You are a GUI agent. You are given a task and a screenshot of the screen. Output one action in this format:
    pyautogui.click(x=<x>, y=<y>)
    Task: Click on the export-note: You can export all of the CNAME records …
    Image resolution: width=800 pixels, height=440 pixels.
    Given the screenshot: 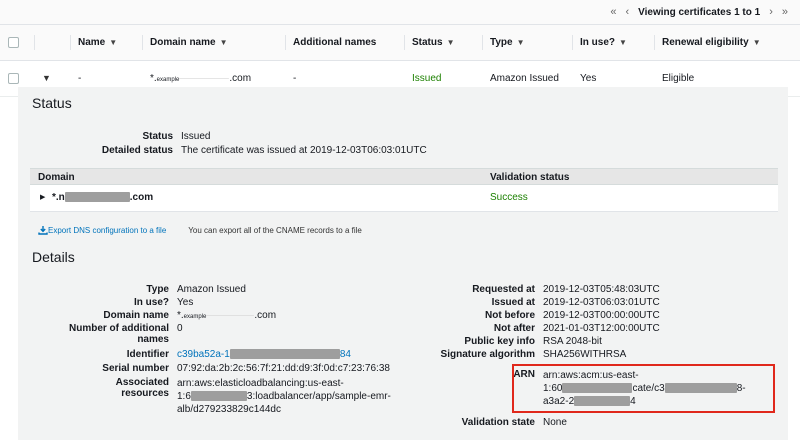 What is the action you would take?
    pyautogui.click(x=275, y=230)
    